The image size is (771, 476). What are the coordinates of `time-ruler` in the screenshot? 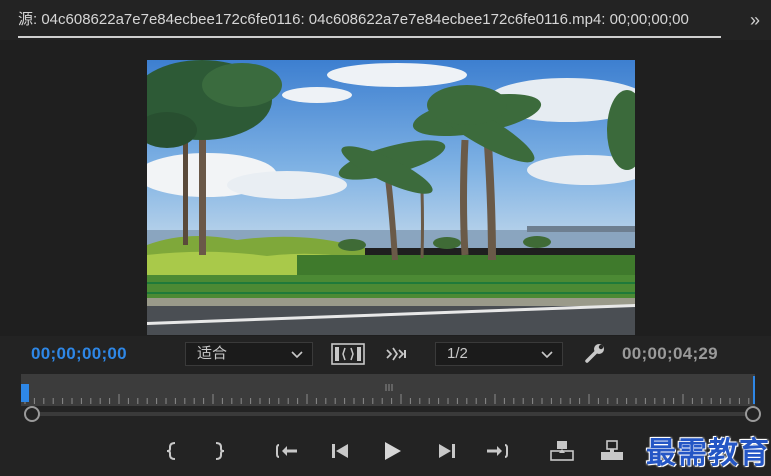 It's located at (388, 390).